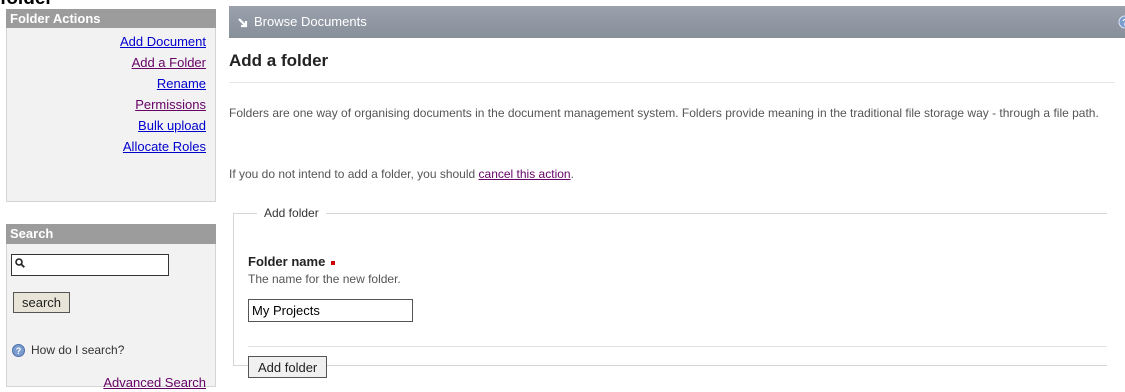 The image size is (1125, 392). I want to click on browse-documents-bar: Browse Documents ?, so click(677, 22).